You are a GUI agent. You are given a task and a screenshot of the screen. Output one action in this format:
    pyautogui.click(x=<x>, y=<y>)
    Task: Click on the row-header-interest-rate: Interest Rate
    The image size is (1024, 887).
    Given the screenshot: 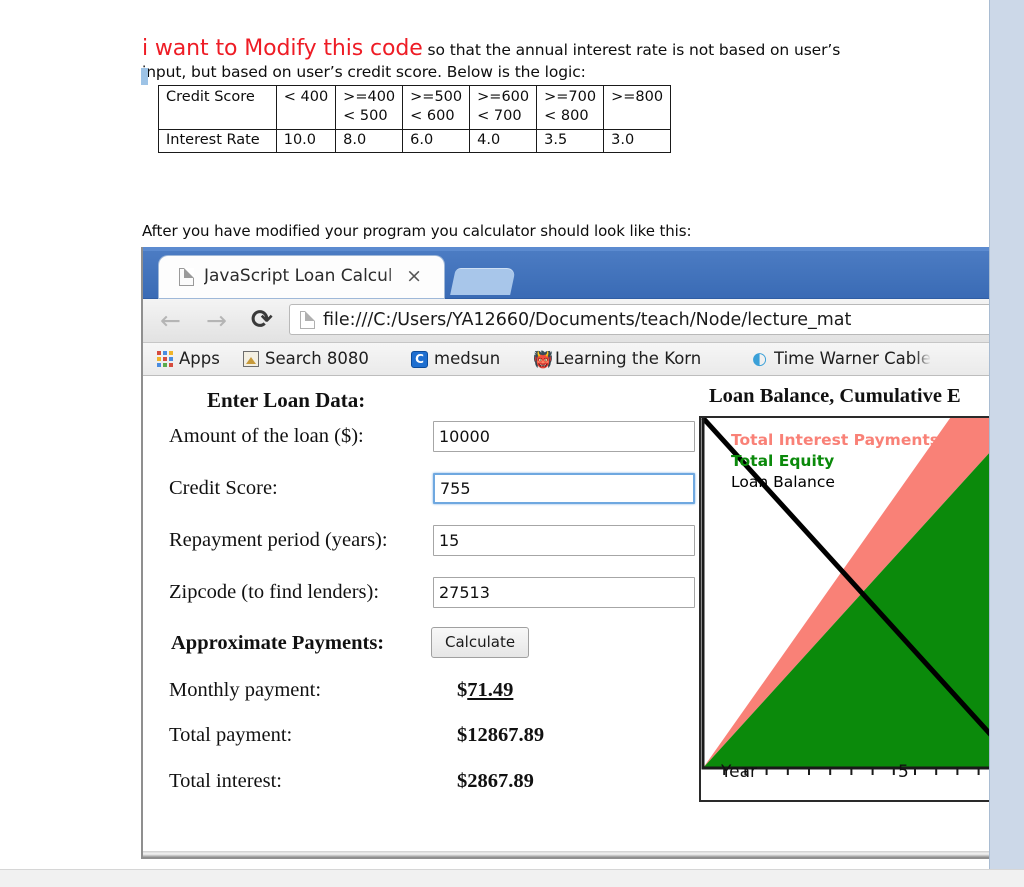 What is the action you would take?
    pyautogui.click(x=217, y=141)
    